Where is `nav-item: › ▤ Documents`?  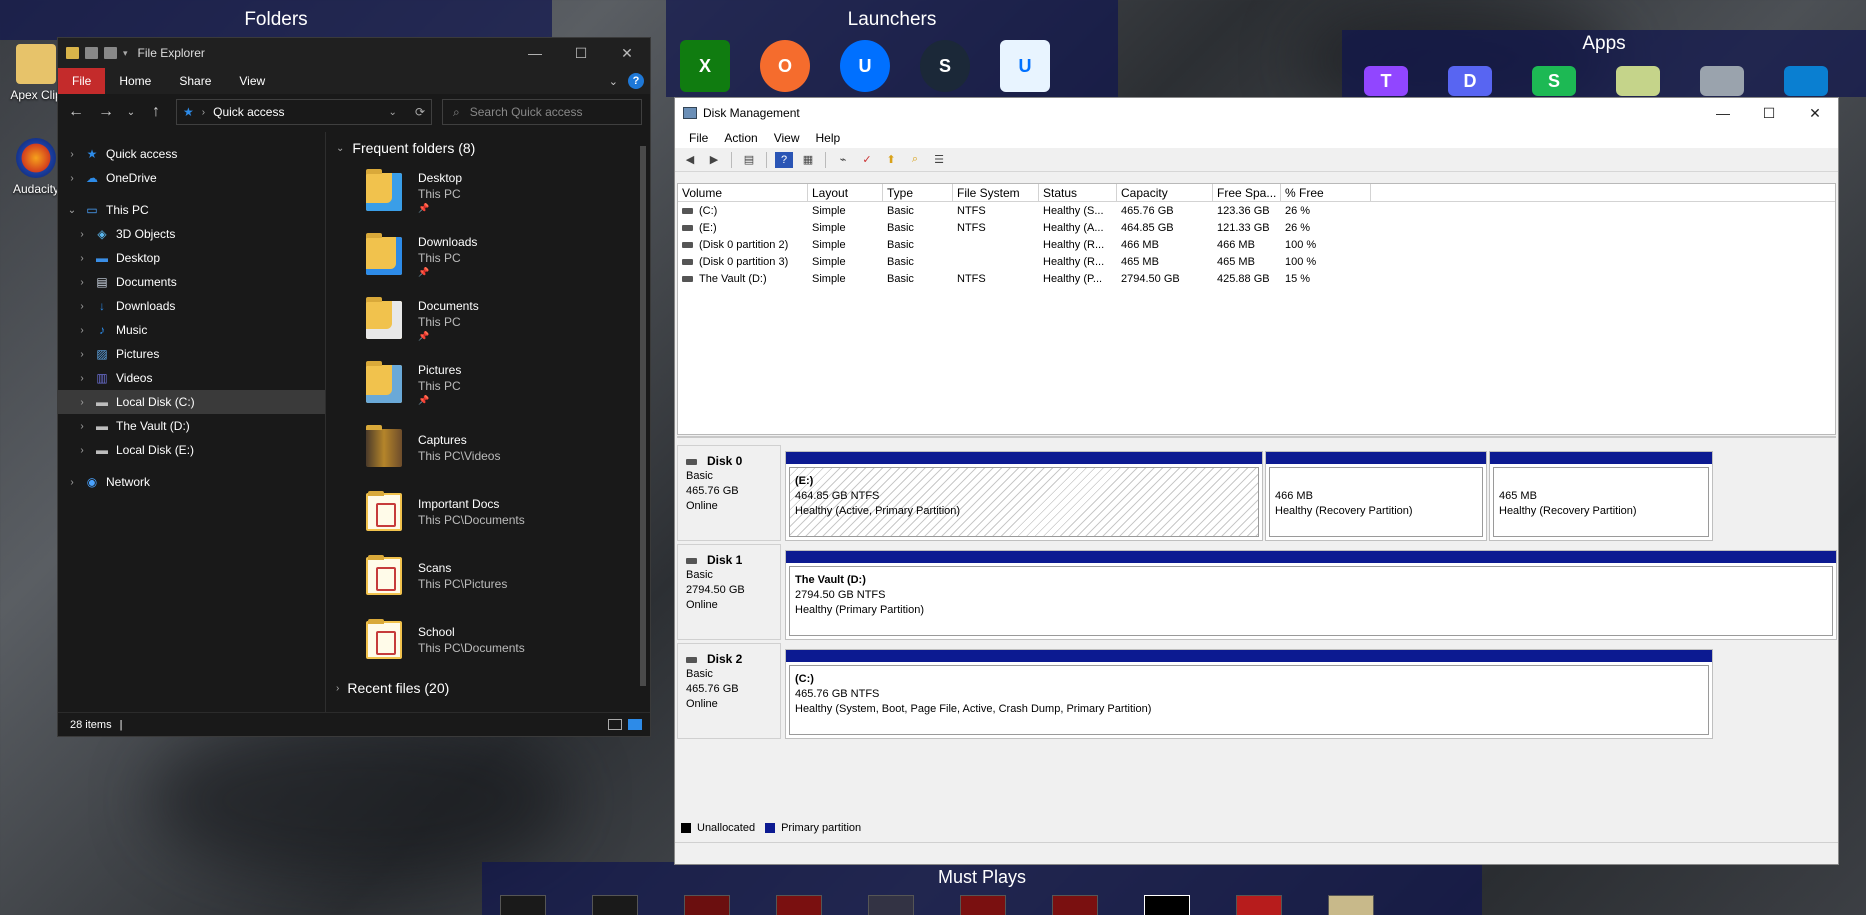
nav-item: › ▤ Documents is located at coordinates (191, 282).